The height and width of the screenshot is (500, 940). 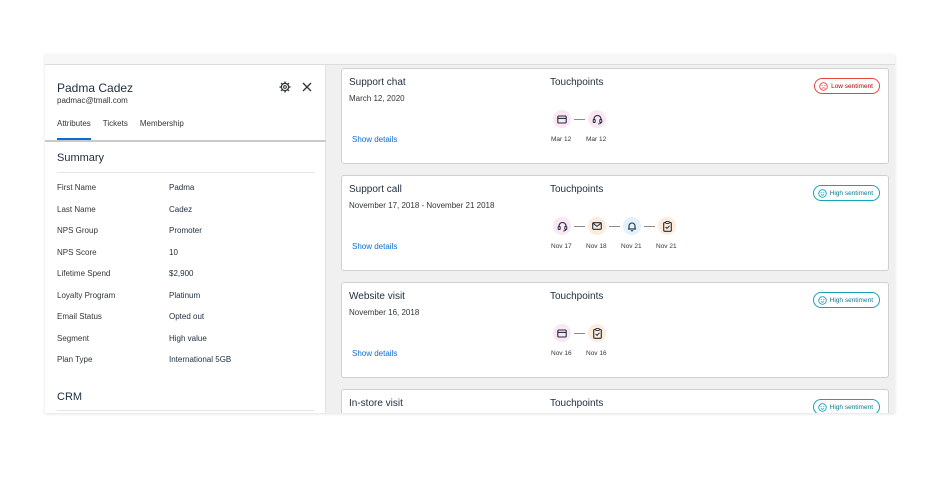 What do you see at coordinates (377, 296) in the screenshot?
I see `interaction-title: Website visit` at bounding box center [377, 296].